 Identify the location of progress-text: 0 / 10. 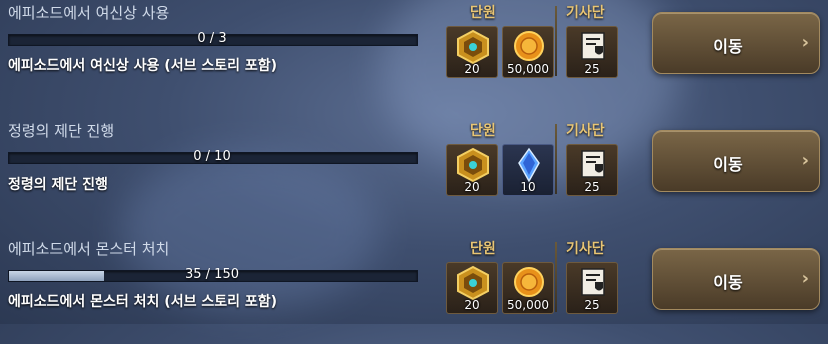
(212, 156).